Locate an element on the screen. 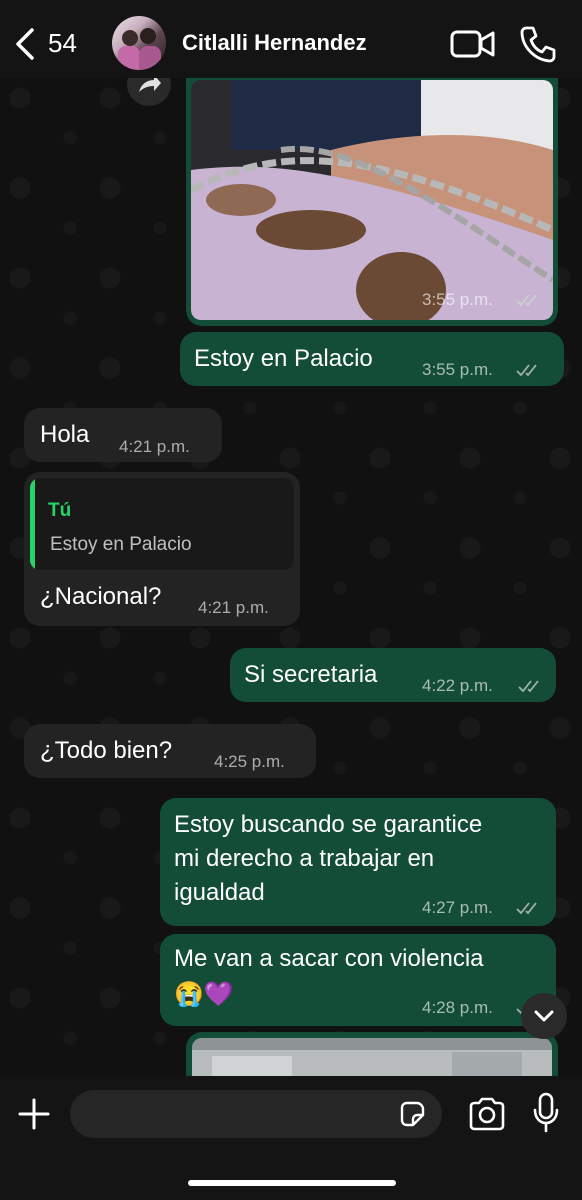 The width and height of the screenshot is (582, 1200). camera-button is located at coordinates (487, 1114).